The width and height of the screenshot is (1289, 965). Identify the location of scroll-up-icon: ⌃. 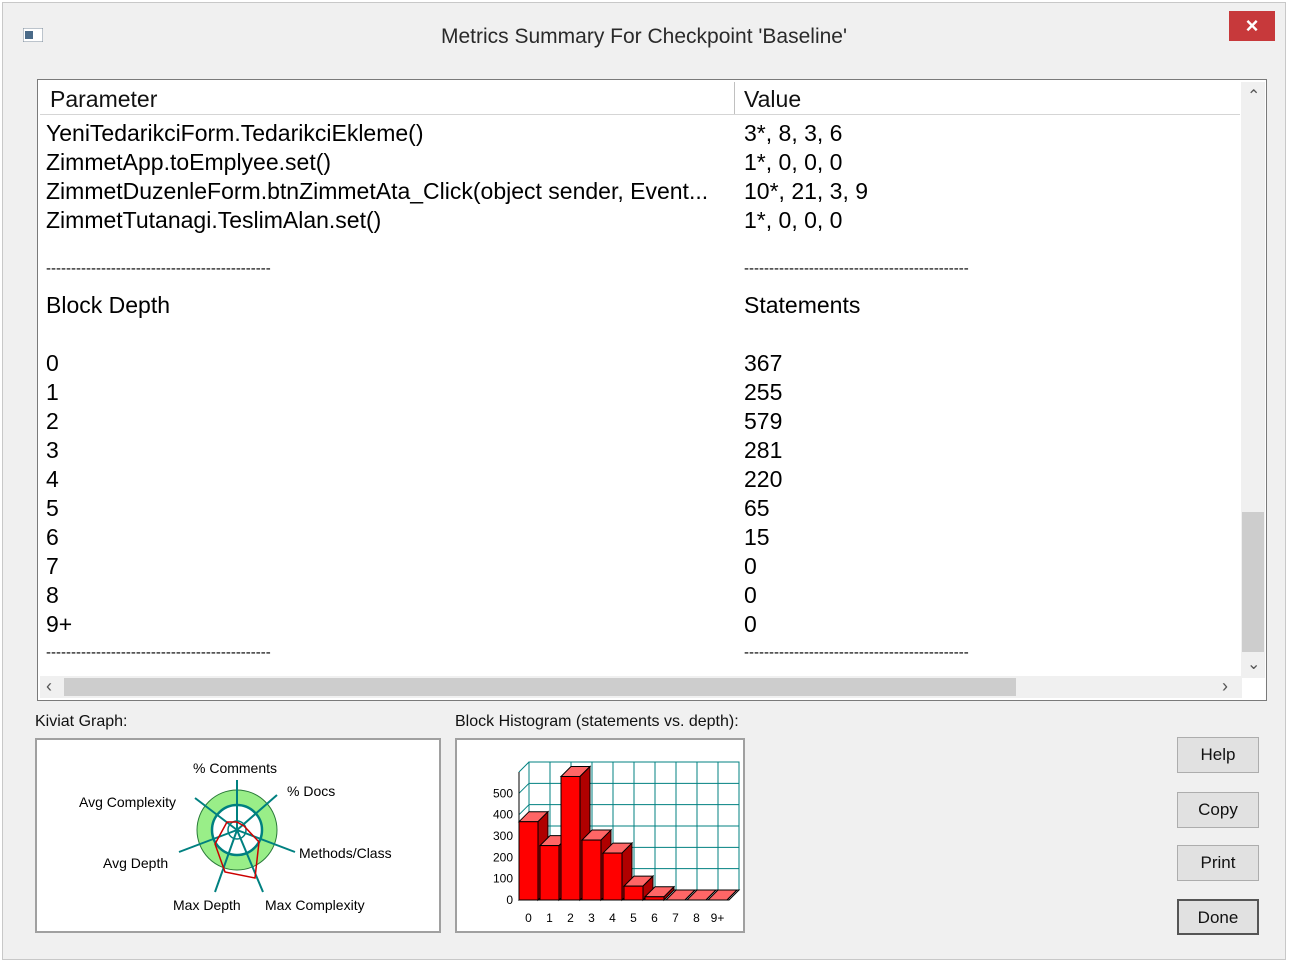
(1253, 96).